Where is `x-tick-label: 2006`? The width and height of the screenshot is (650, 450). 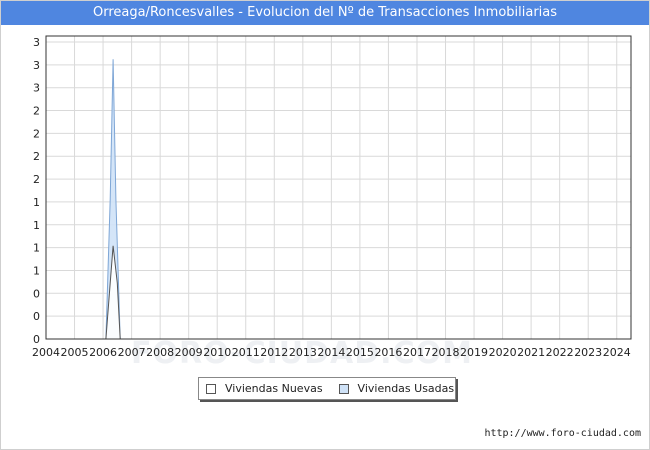 x-tick-label: 2006 is located at coordinates (103, 352).